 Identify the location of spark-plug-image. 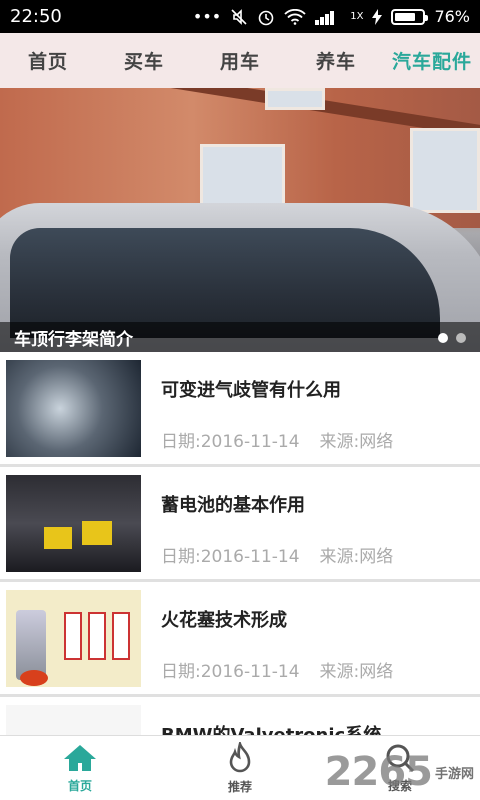
(73, 638).